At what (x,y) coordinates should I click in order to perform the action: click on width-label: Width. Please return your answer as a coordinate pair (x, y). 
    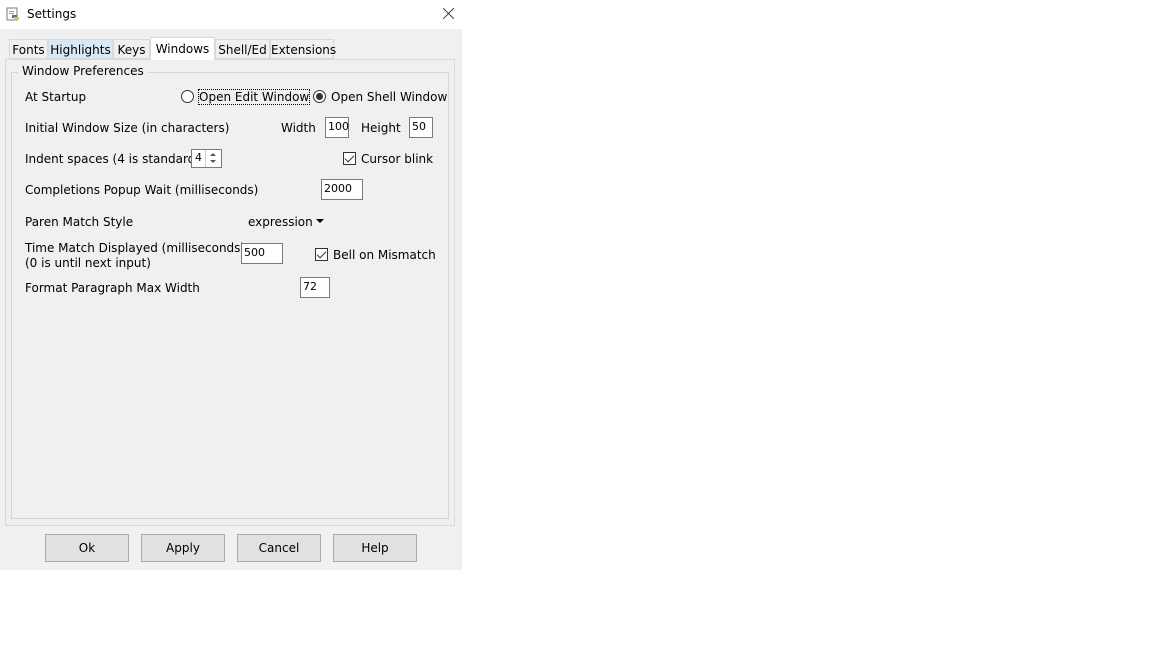
    Looking at the image, I should click on (298, 128).